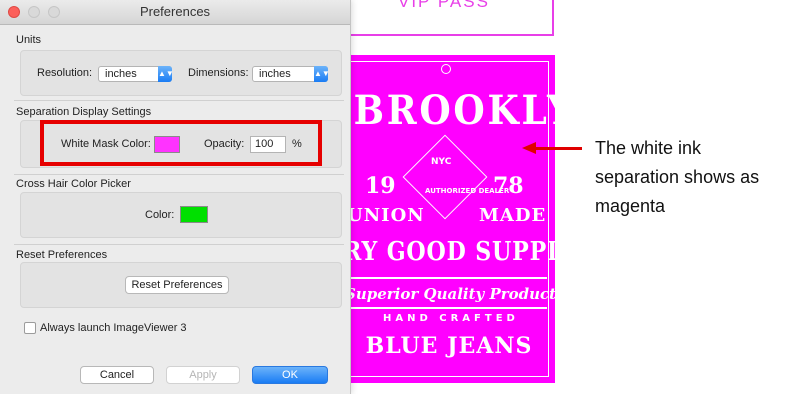  I want to click on art-supply: RY GOOD SUPPLY, so click(461, 252).